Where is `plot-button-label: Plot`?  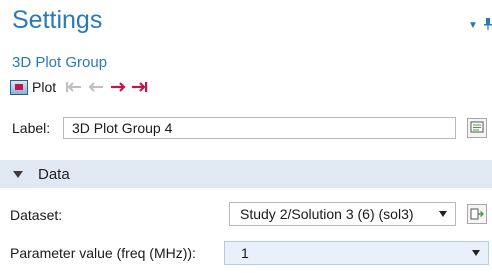
plot-button-label: Plot is located at coordinates (44, 87).